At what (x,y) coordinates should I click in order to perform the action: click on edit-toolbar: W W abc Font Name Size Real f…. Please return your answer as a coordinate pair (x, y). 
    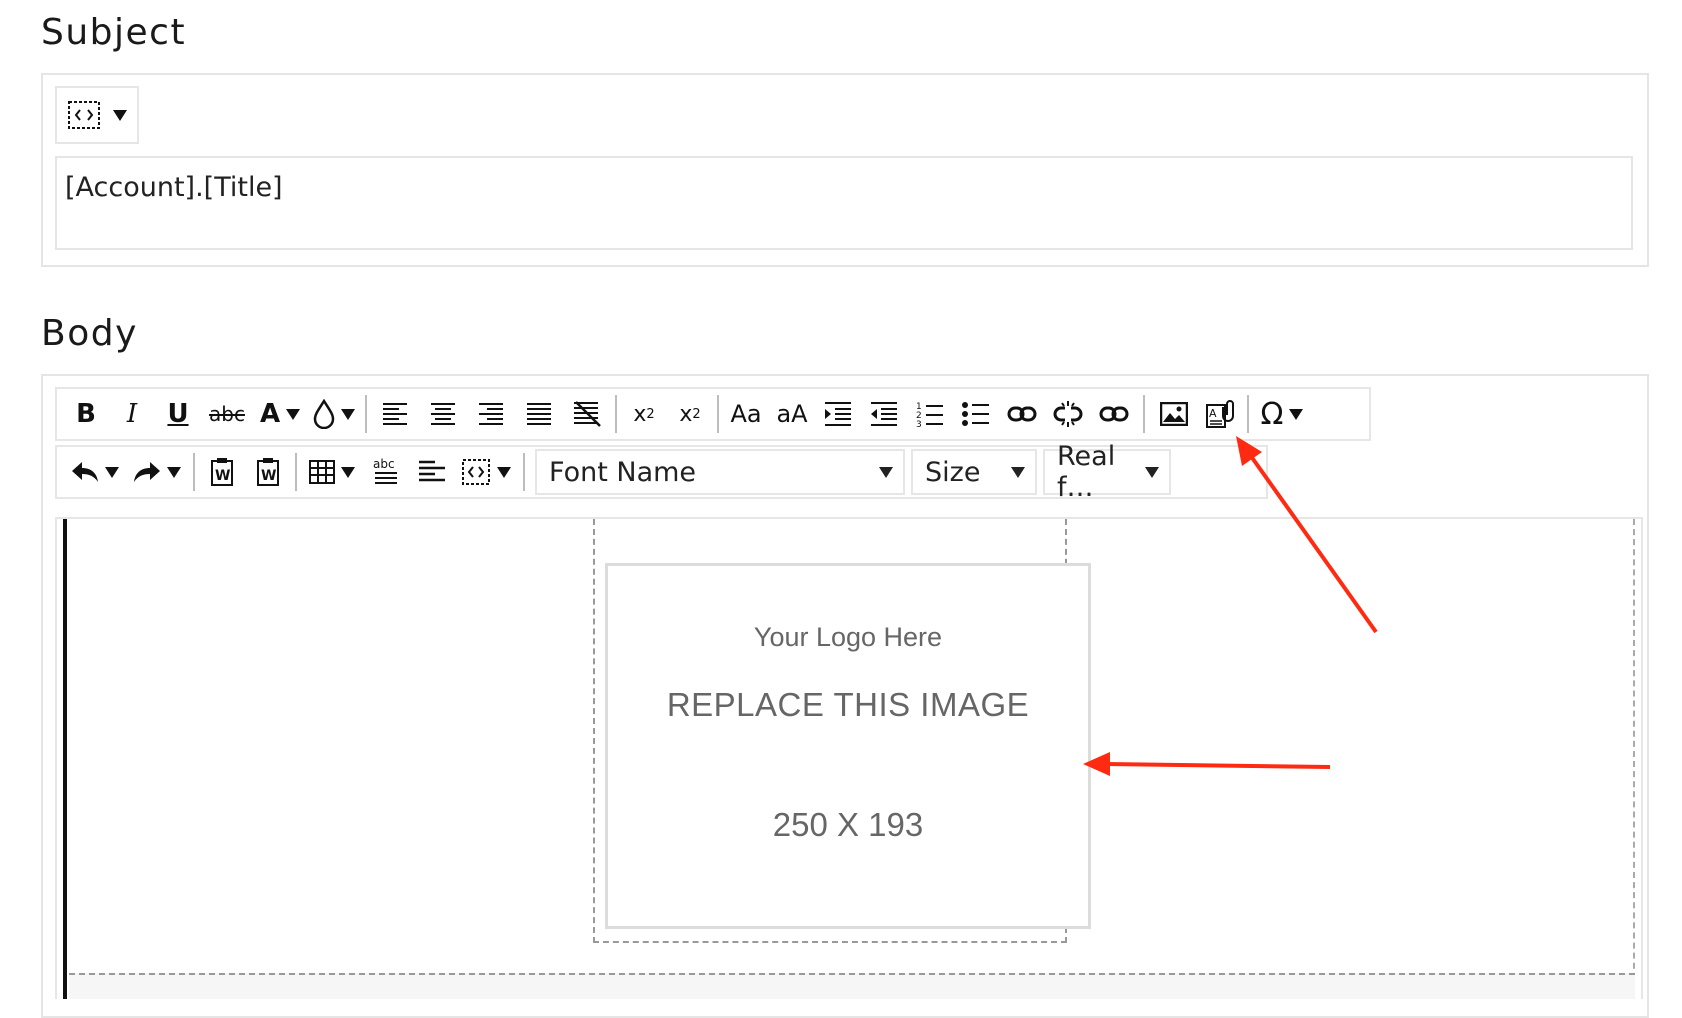
    Looking at the image, I should click on (661, 472).